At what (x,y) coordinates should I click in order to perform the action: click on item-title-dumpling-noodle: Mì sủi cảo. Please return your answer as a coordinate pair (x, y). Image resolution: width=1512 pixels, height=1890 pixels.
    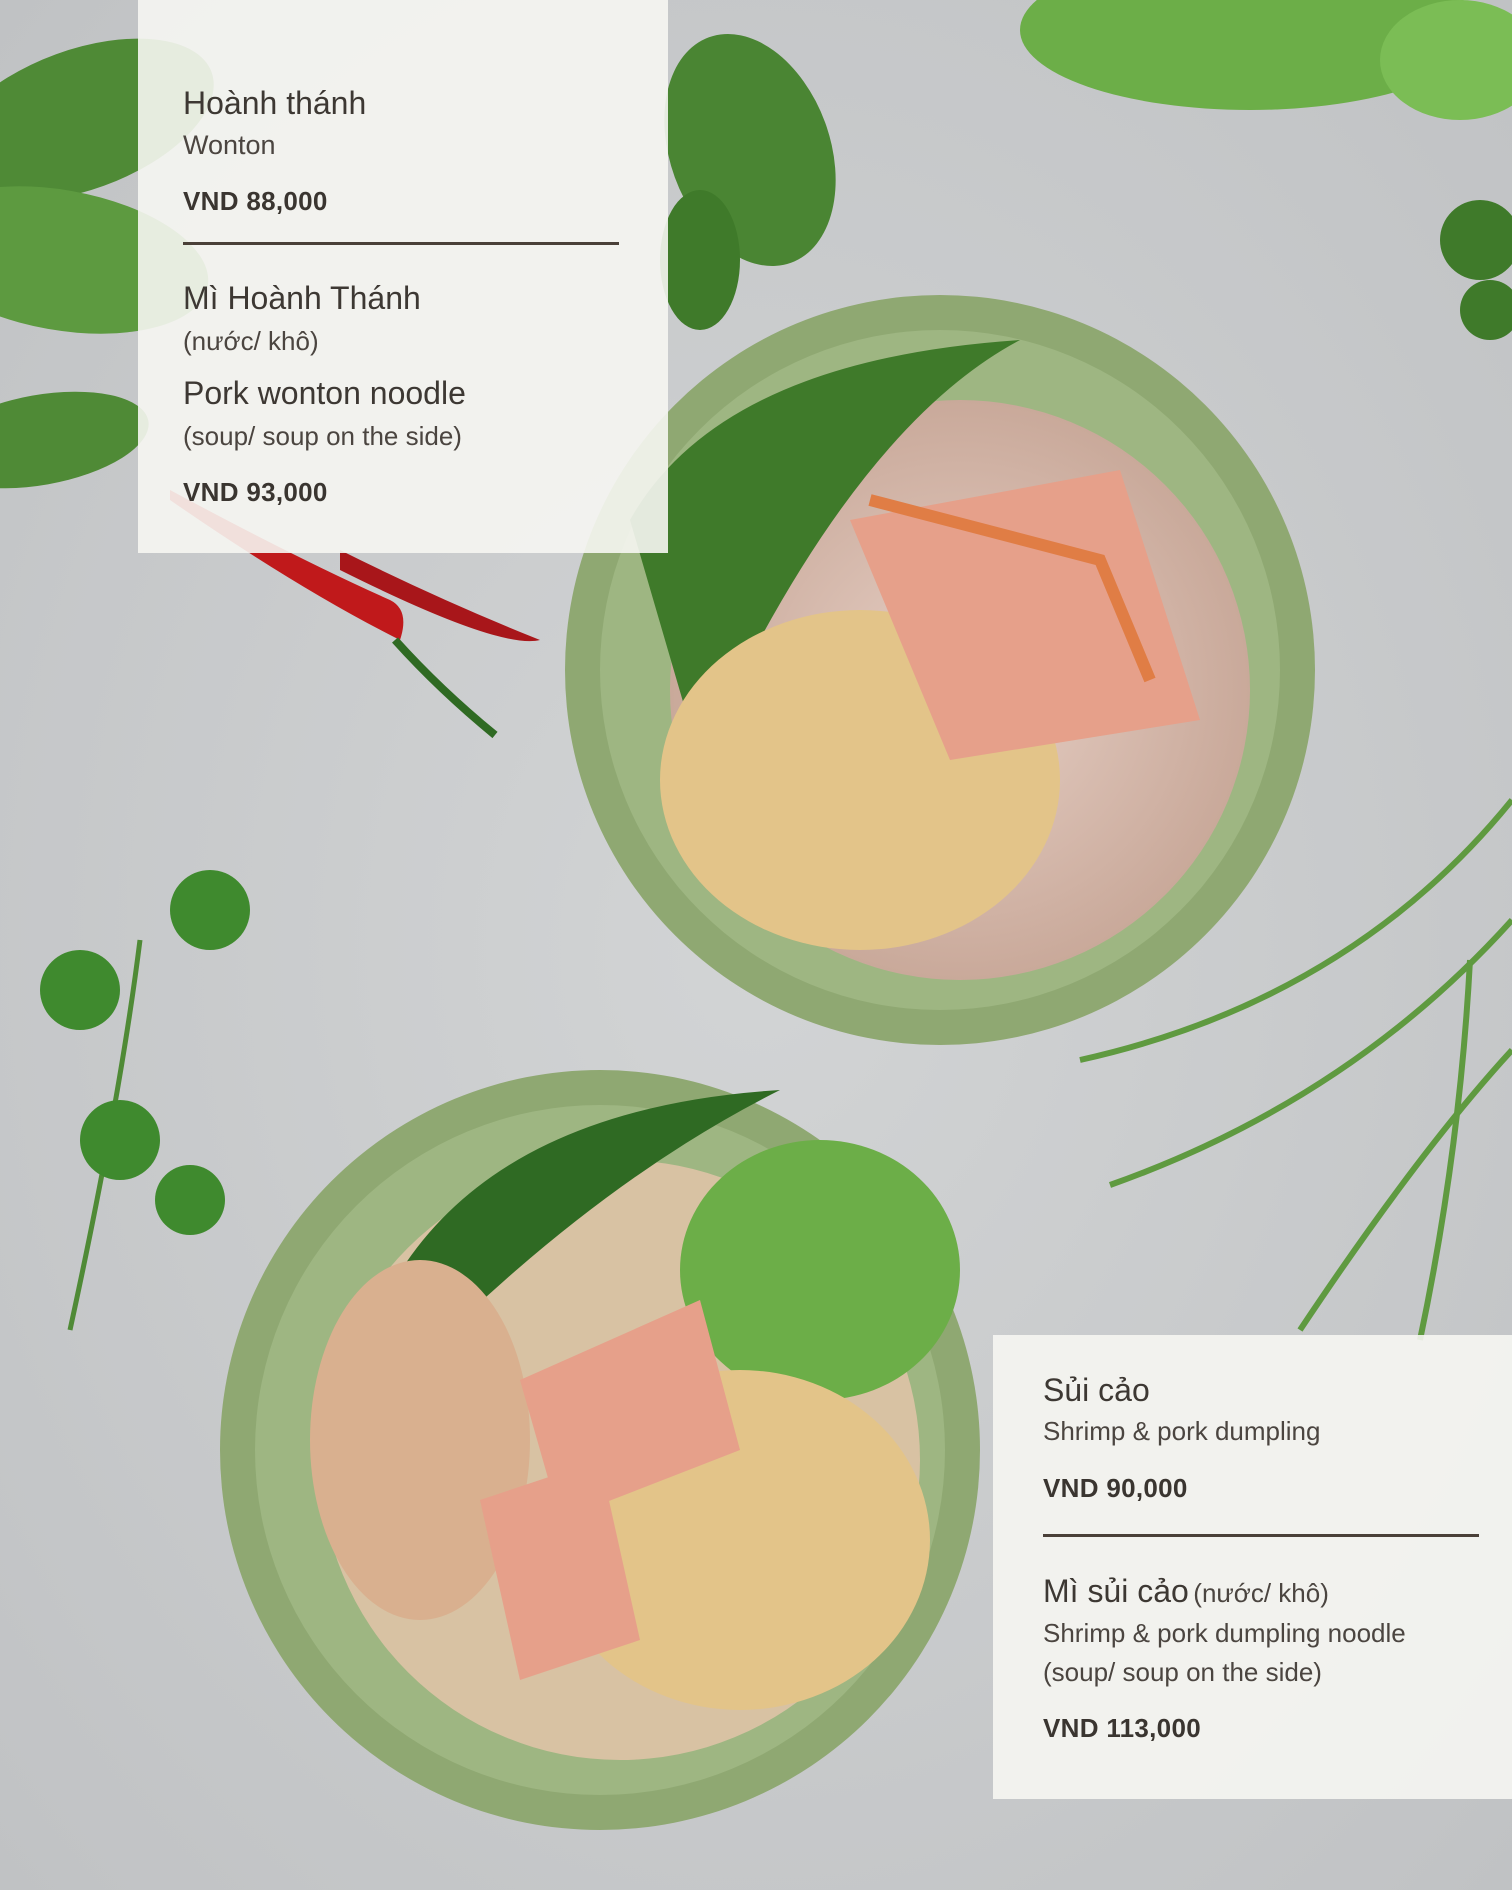
    Looking at the image, I should click on (1116, 1591).